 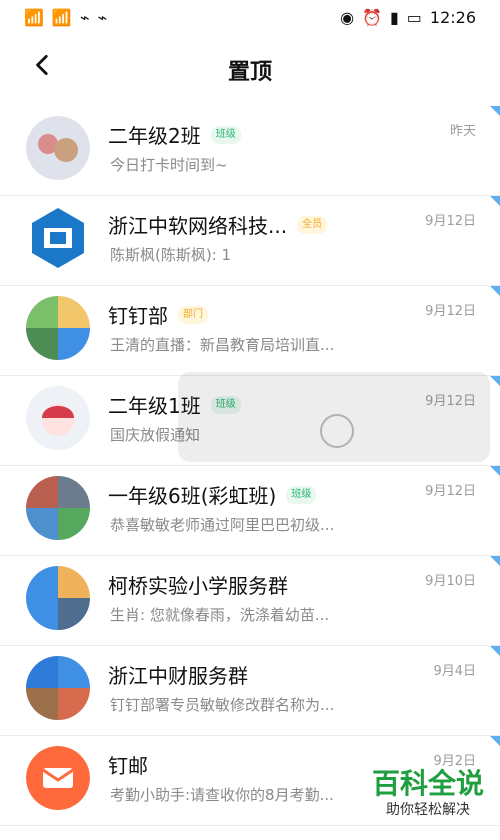 What do you see at coordinates (174, 134) in the screenshot?
I see `chat-name: 二年级2班 班级` at bounding box center [174, 134].